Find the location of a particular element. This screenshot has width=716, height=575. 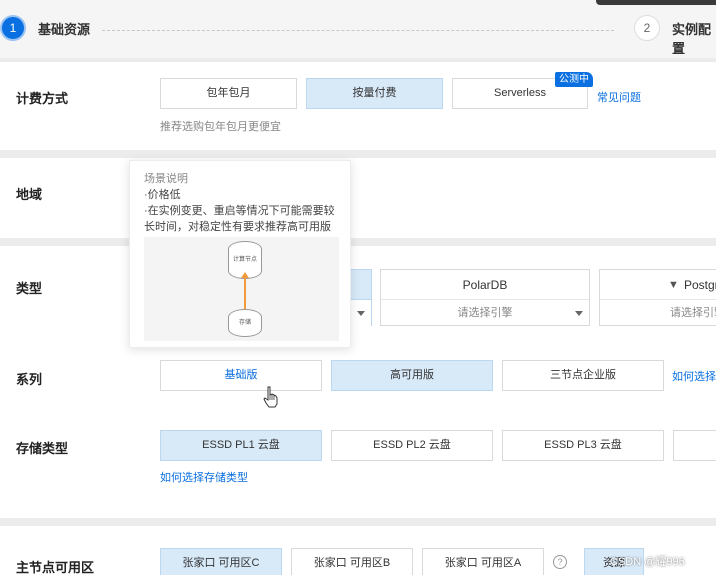

series-help-link: 如何选择 is located at coordinates (694, 376).